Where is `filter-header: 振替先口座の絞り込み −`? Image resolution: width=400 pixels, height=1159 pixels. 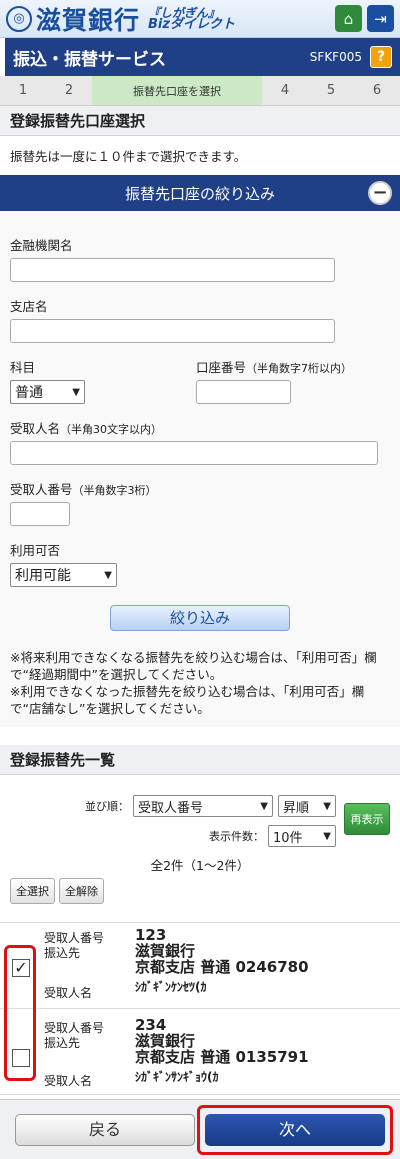
filter-header: 振替先口座の絞り込み − is located at coordinates (200, 193).